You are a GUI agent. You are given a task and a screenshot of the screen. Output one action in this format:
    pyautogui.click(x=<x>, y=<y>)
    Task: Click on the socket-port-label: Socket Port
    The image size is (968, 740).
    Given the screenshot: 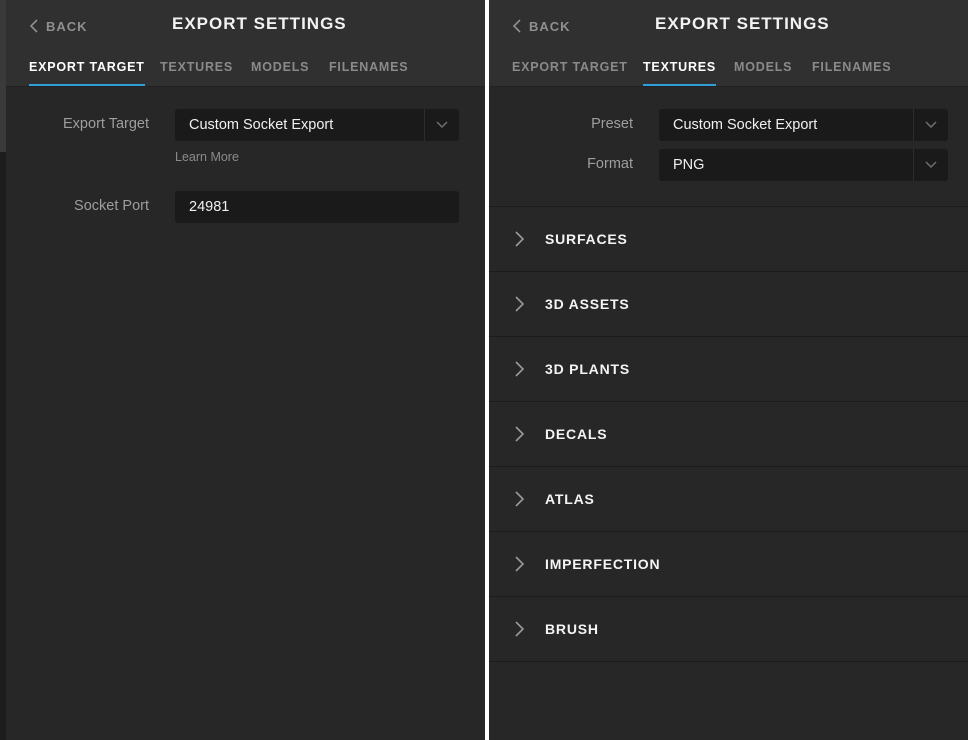 What is the action you would take?
    pyautogui.click(x=111, y=206)
    